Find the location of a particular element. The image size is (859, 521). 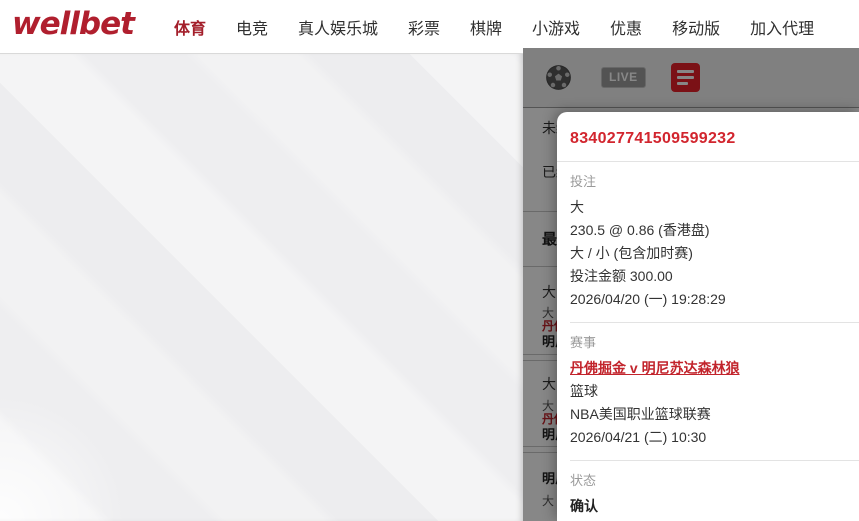

nav-item-live-casino: 真人娱乐城 is located at coordinates (338, 27).